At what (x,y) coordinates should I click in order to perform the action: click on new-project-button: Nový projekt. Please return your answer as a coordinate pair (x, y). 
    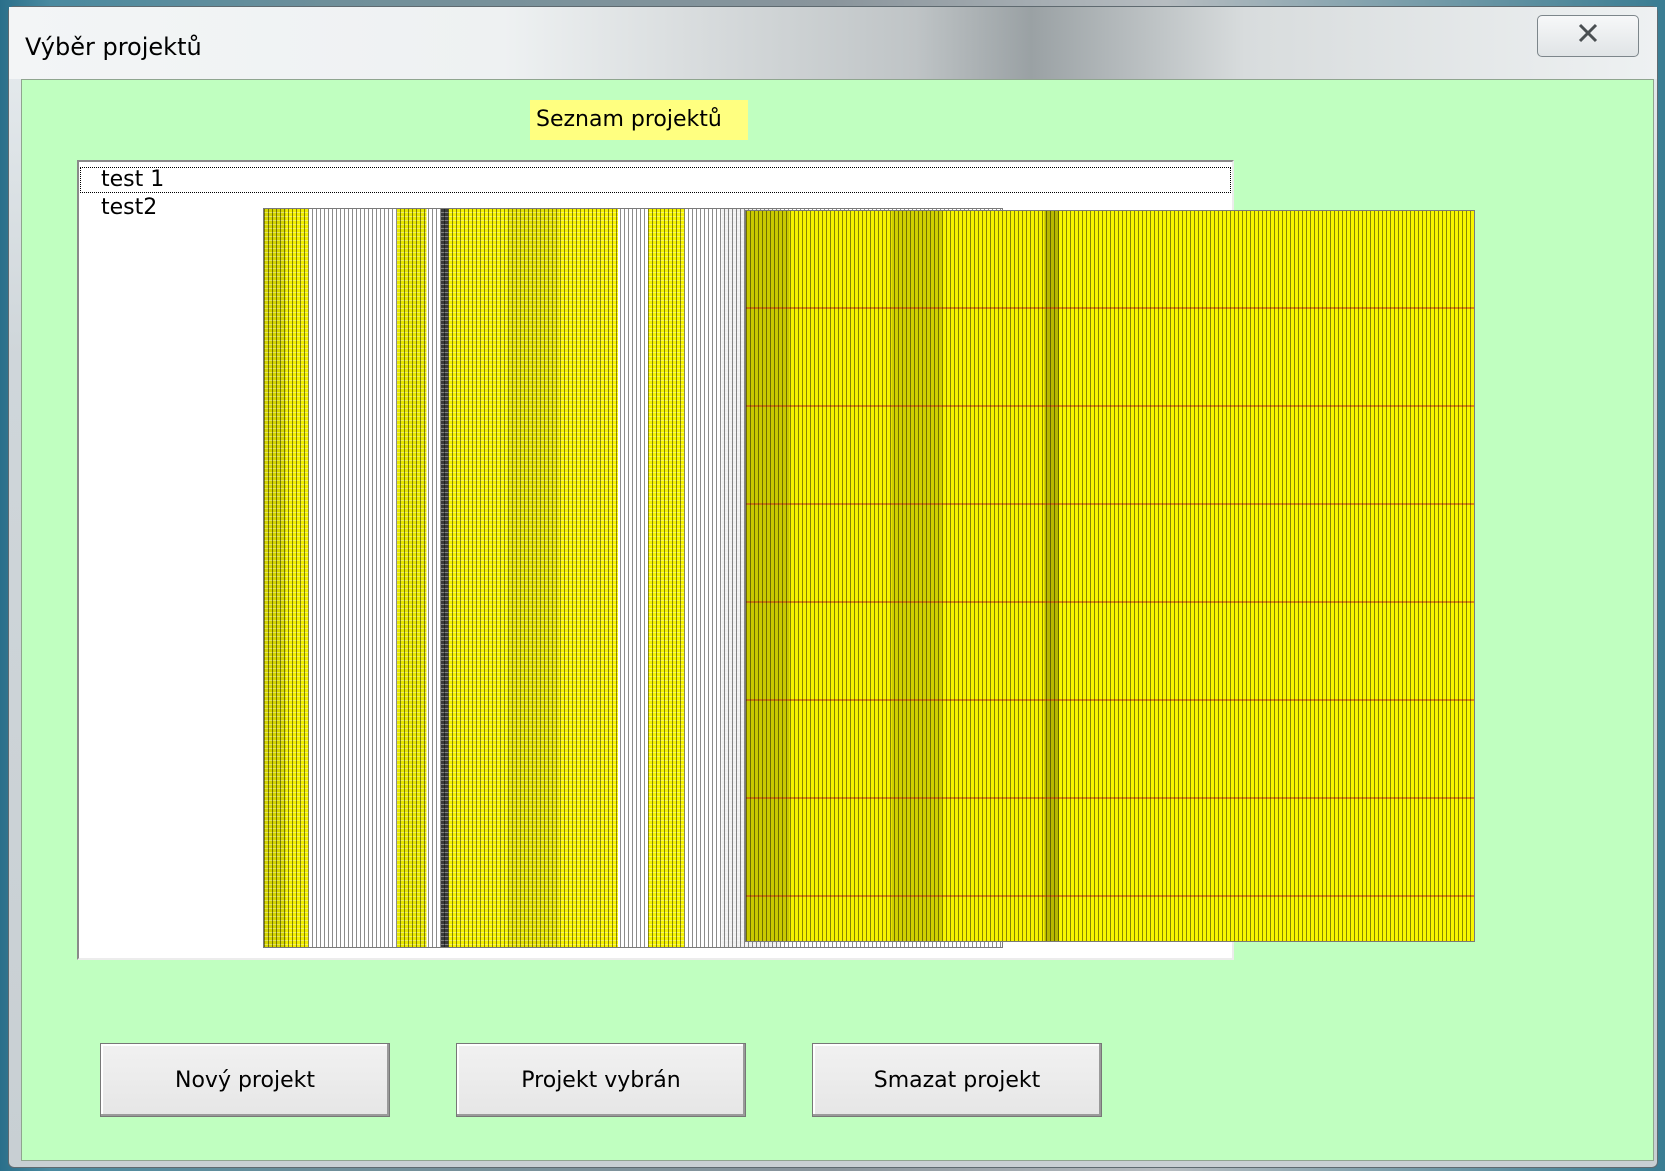
    Looking at the image, I should click on (245, 1080).